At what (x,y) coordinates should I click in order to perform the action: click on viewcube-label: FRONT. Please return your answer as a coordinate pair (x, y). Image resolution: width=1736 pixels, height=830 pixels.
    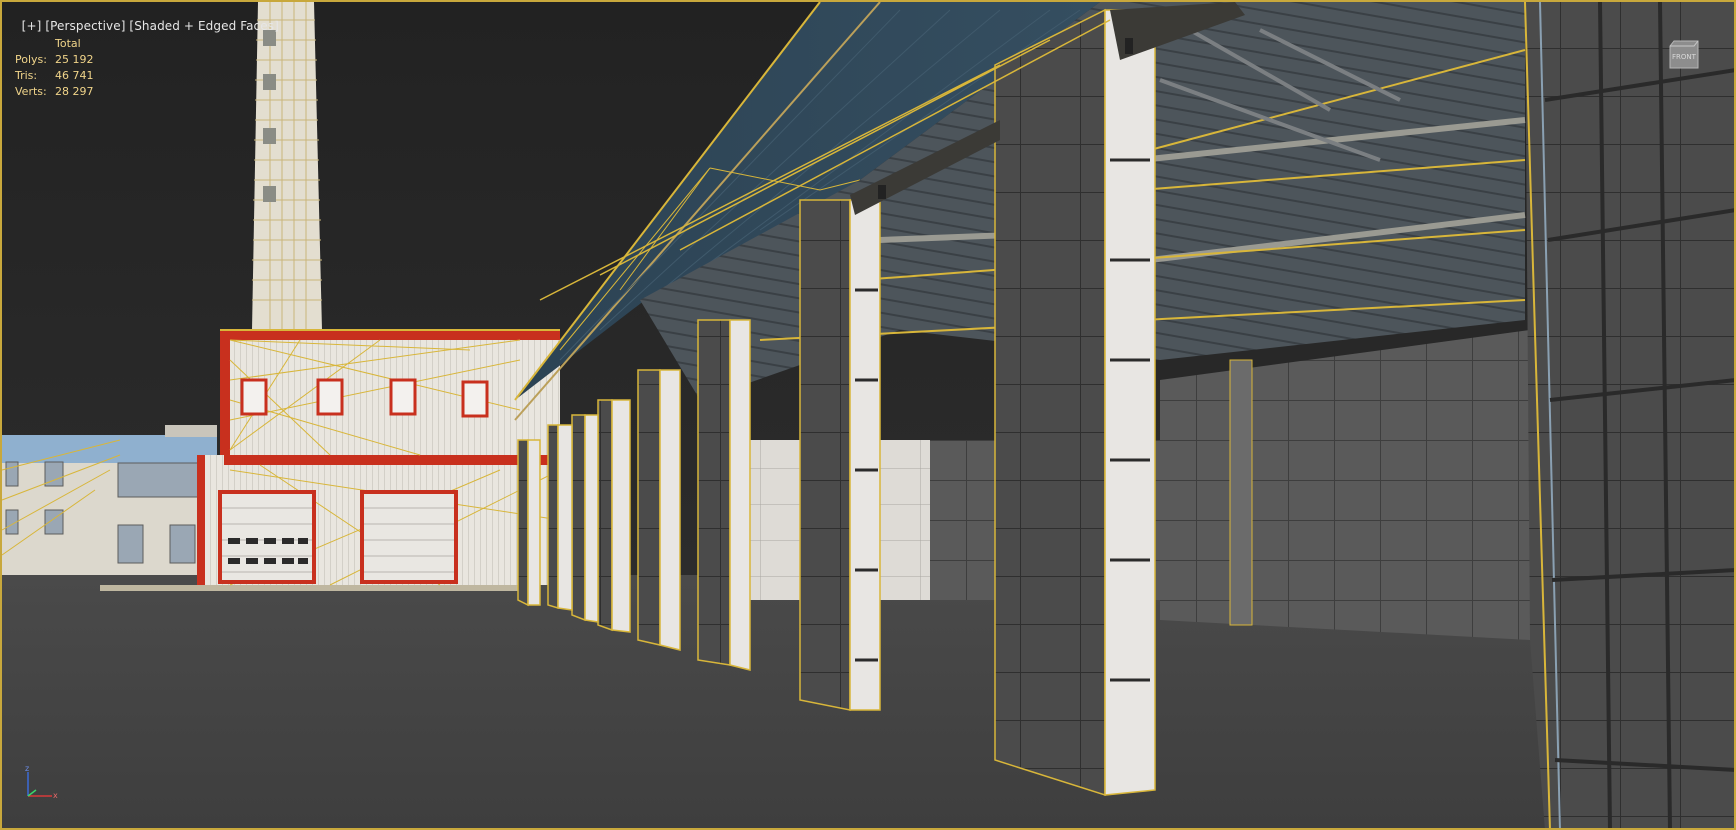
    Looking at the image, I should click on (1684, 57).